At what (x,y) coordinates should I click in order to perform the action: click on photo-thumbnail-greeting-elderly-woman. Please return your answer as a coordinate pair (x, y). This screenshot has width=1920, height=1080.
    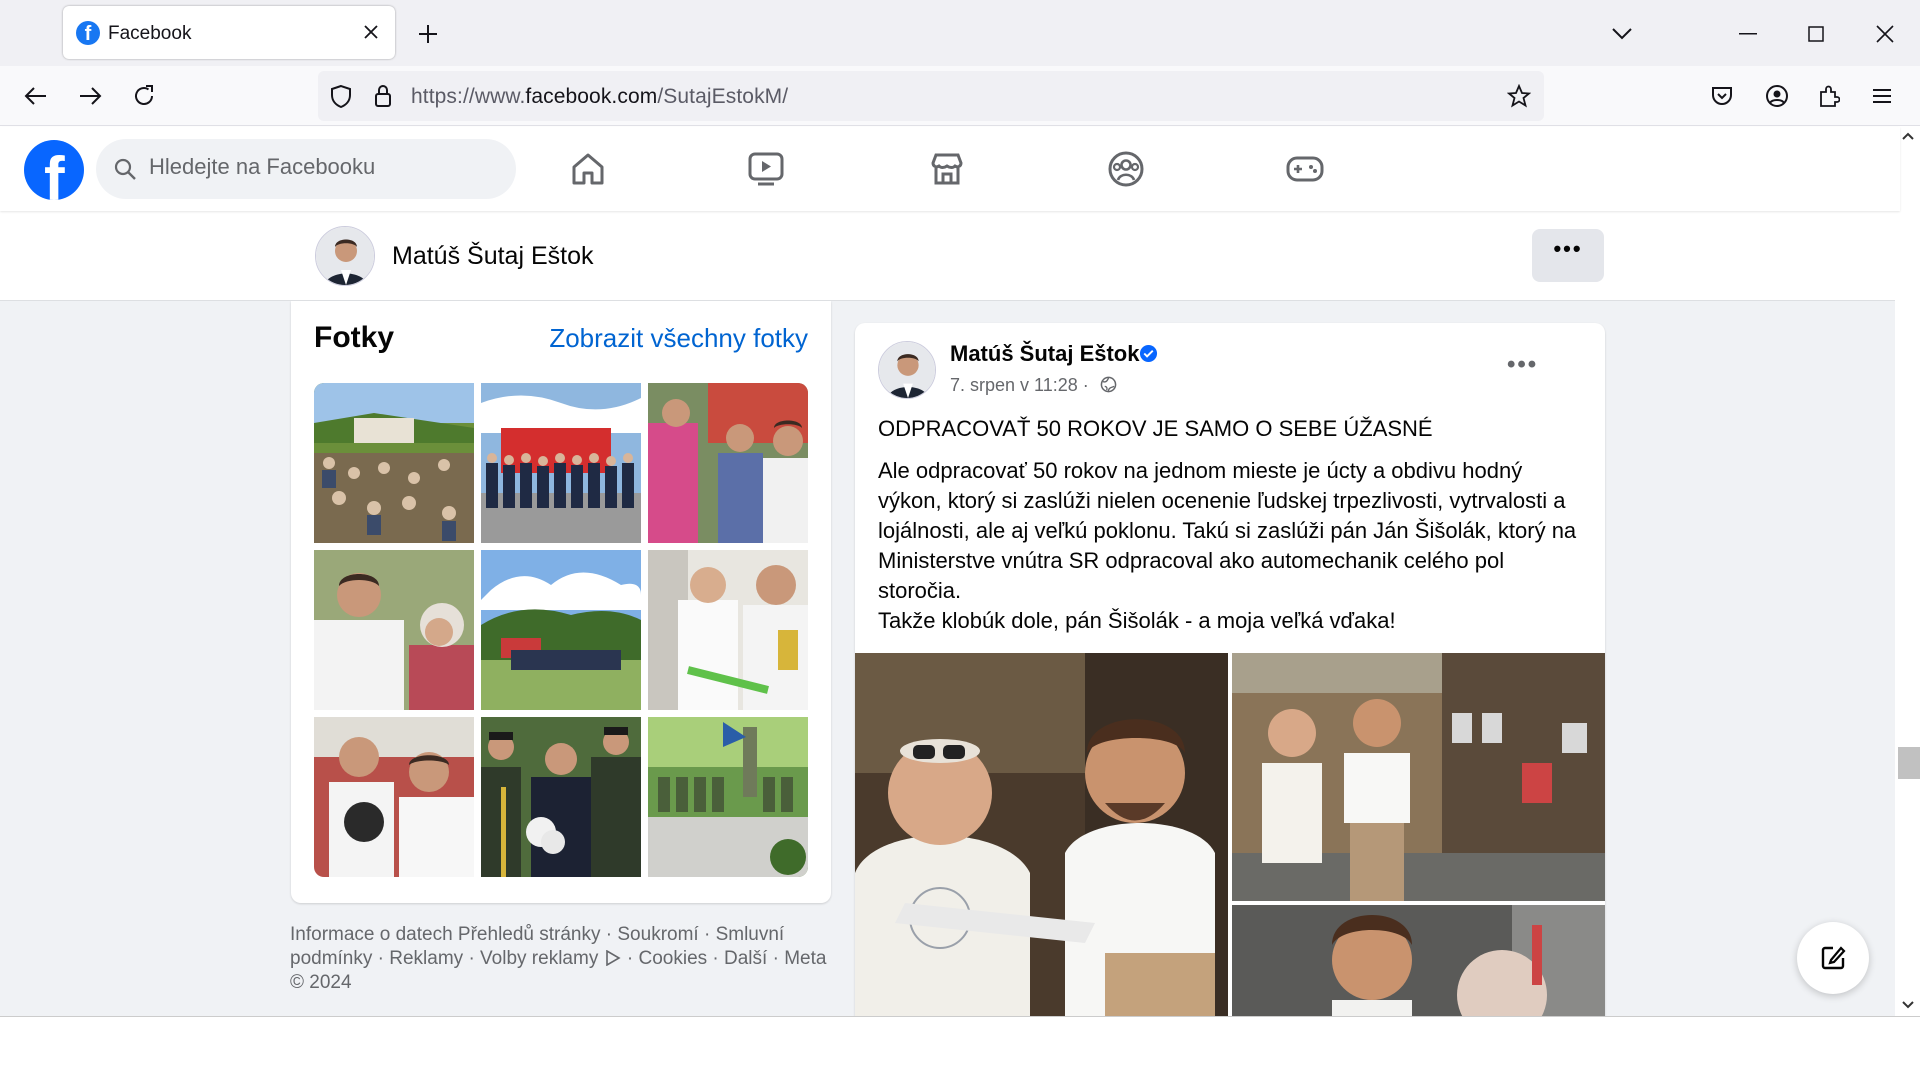
    Looking at the image, I should click on (394, 630).